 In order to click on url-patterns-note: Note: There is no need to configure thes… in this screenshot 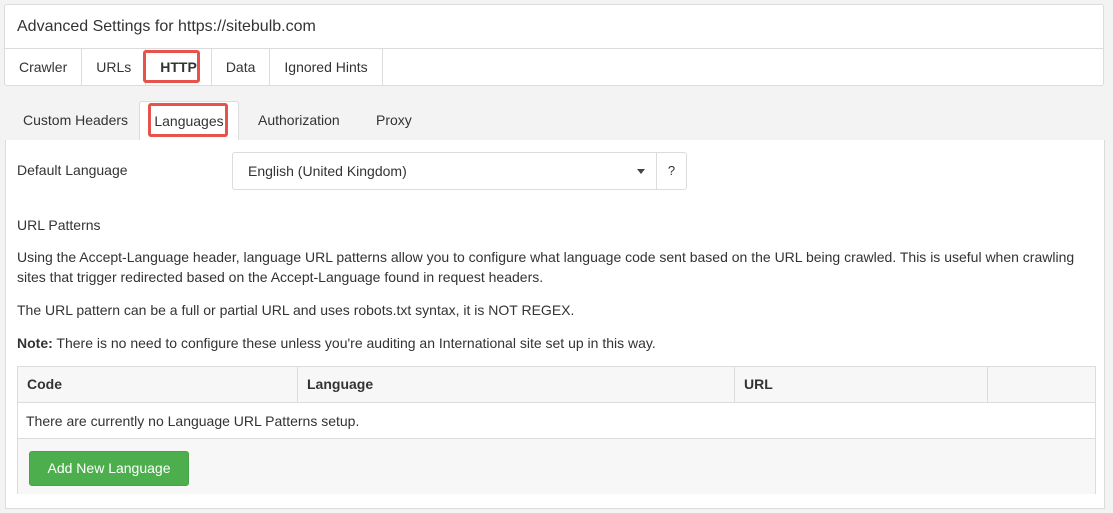, I will do `click(559, 343)`.